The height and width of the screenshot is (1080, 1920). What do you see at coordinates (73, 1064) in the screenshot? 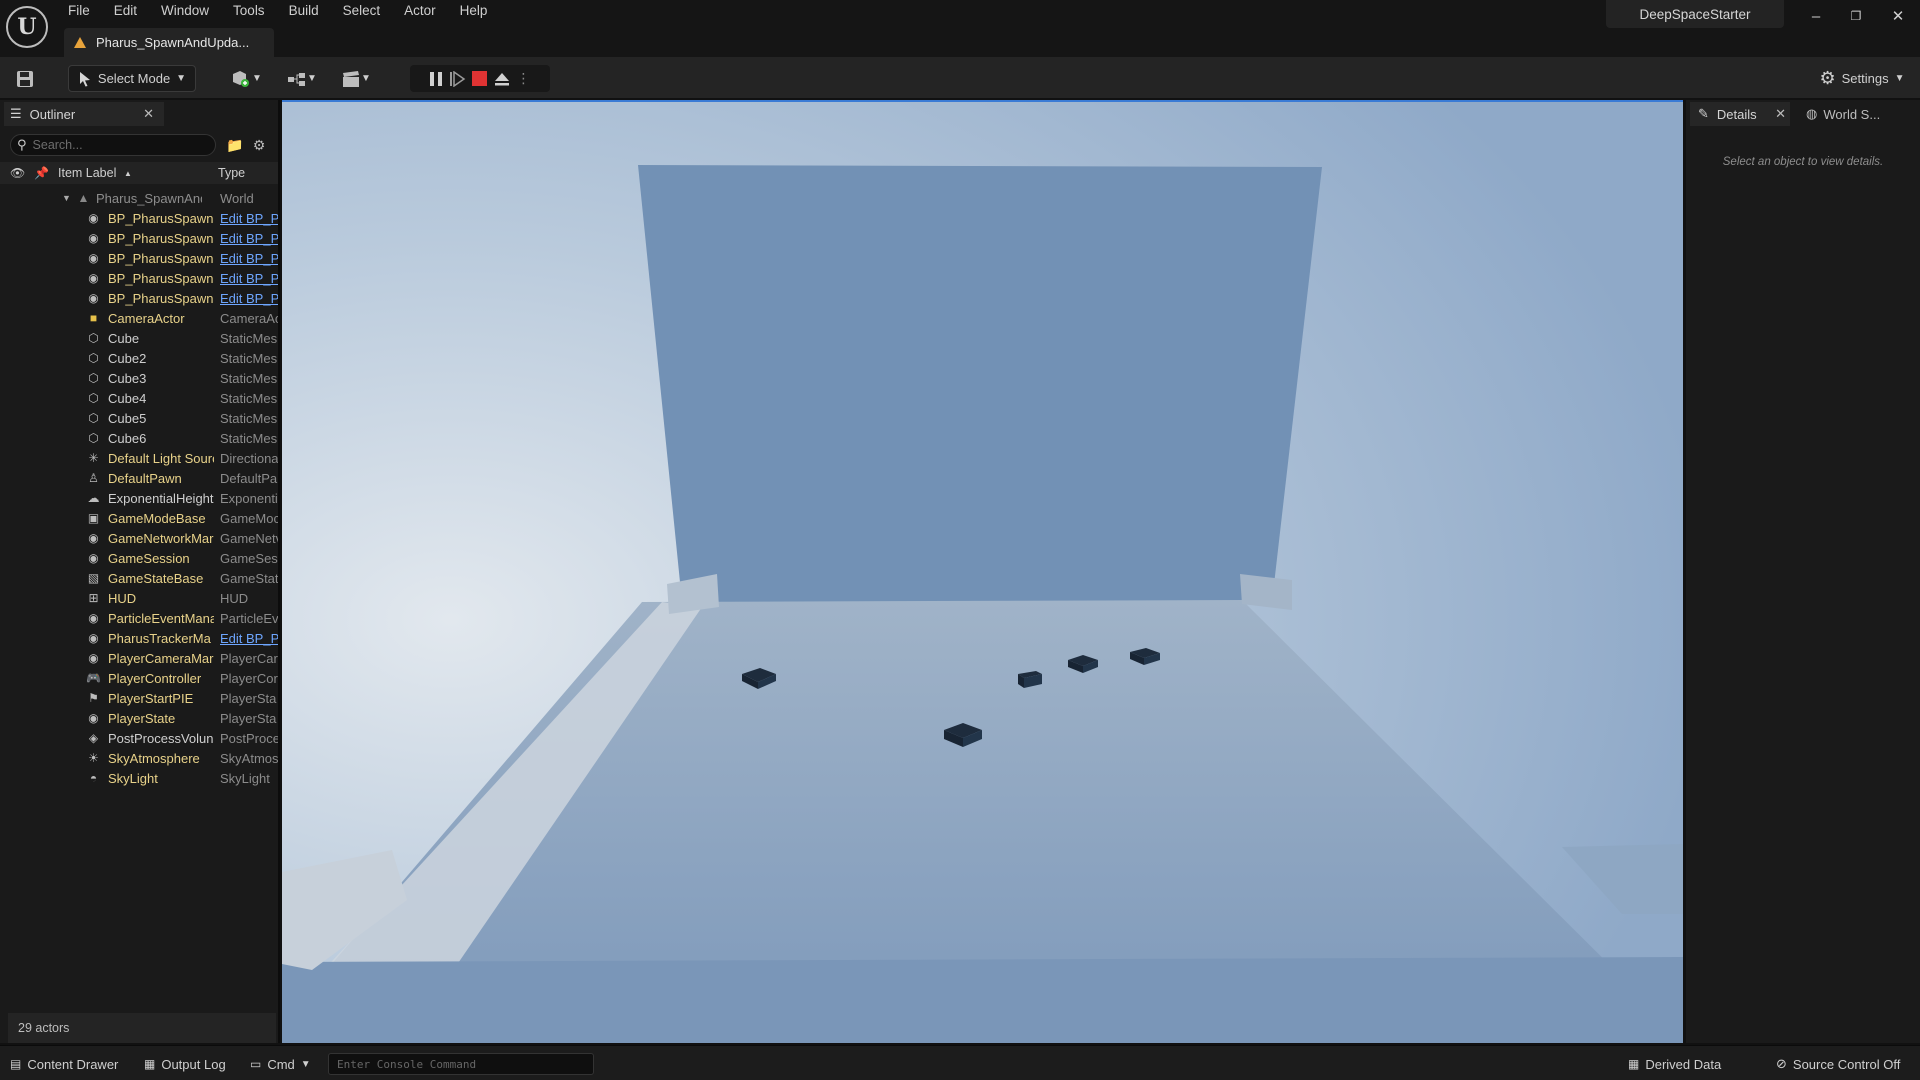
I see `content-drawer-label: Content Drawer` at bounding box center [73, 1064].